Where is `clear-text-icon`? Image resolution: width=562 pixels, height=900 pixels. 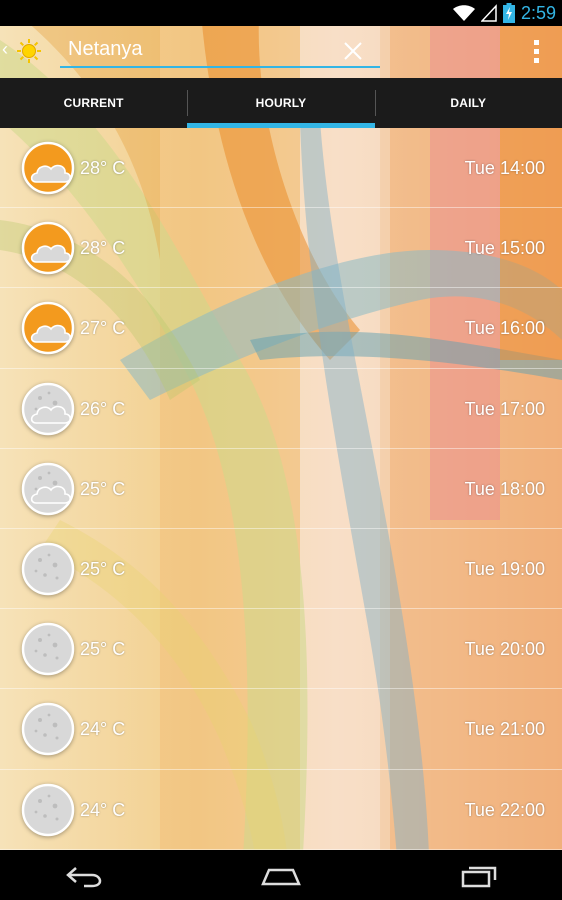 clear-text-icon is located at coordinates (353, 51).